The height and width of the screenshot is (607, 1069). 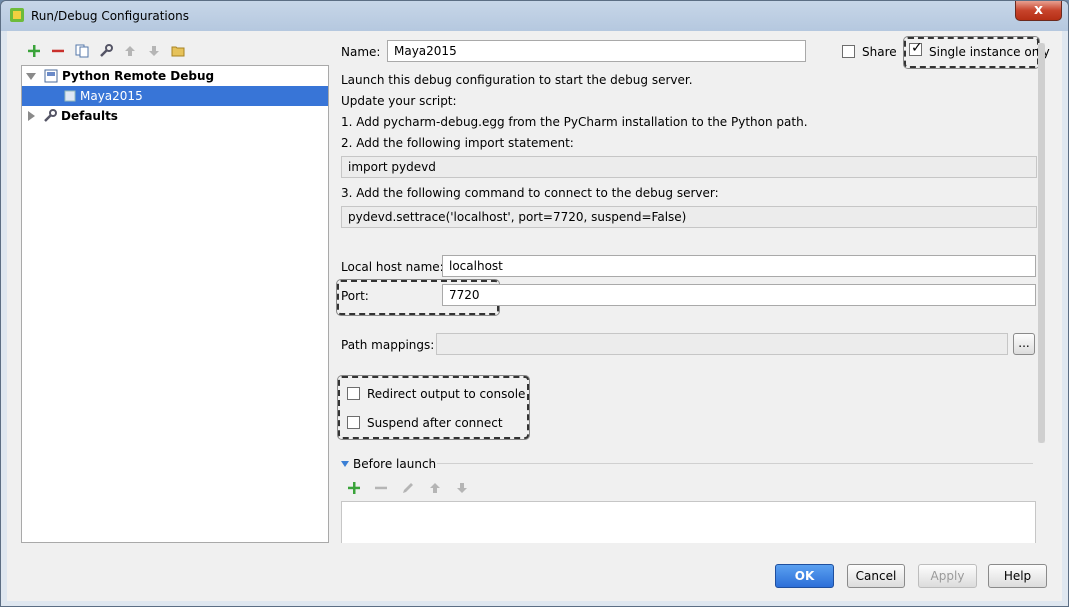 I want to click on tree-item-maya2015: Maya2015, so click(x=175, y=96).